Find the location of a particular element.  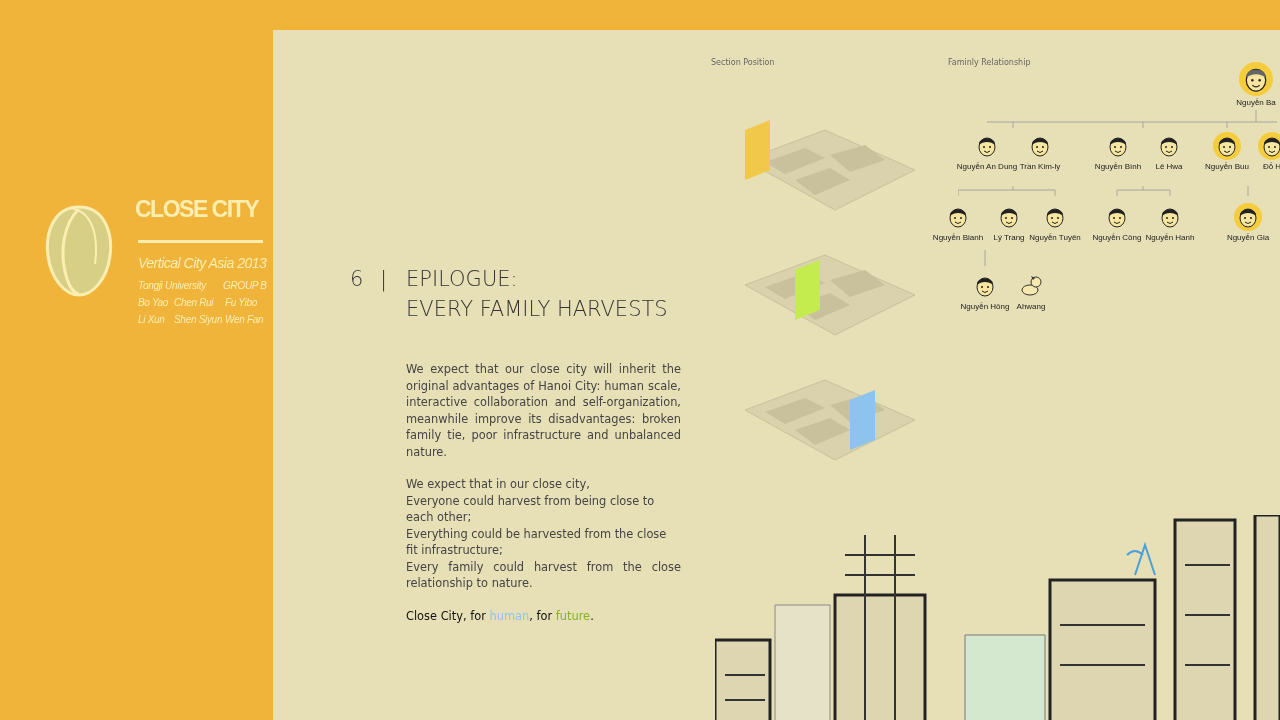

person-name: Trần Kim-ly is located at coordinates (1040, 167).